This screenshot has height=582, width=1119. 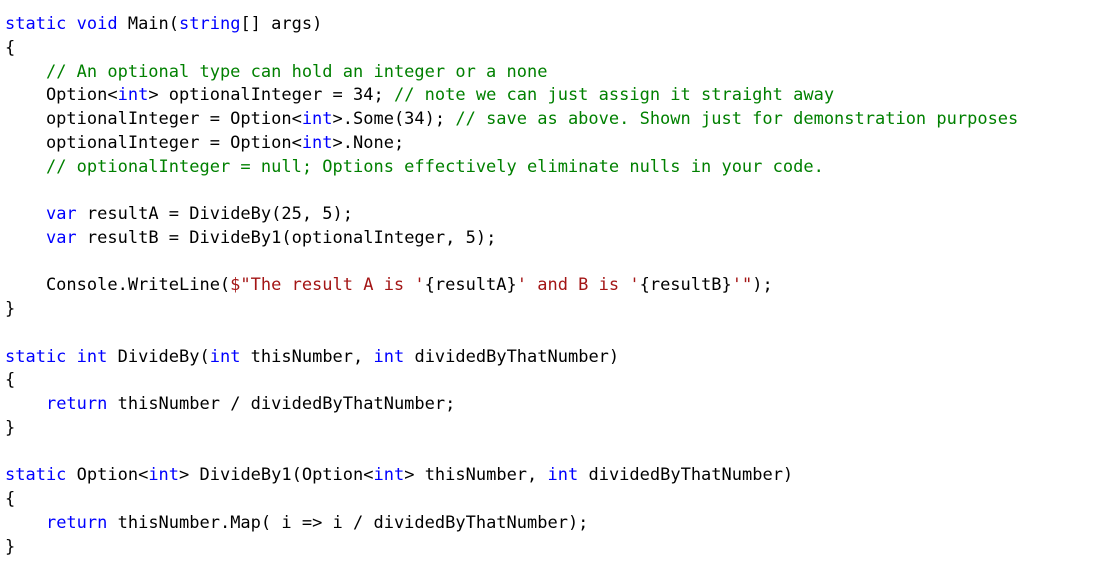 I want to click on code-token: Console.WriteLine(, so click(x=118, y=285).